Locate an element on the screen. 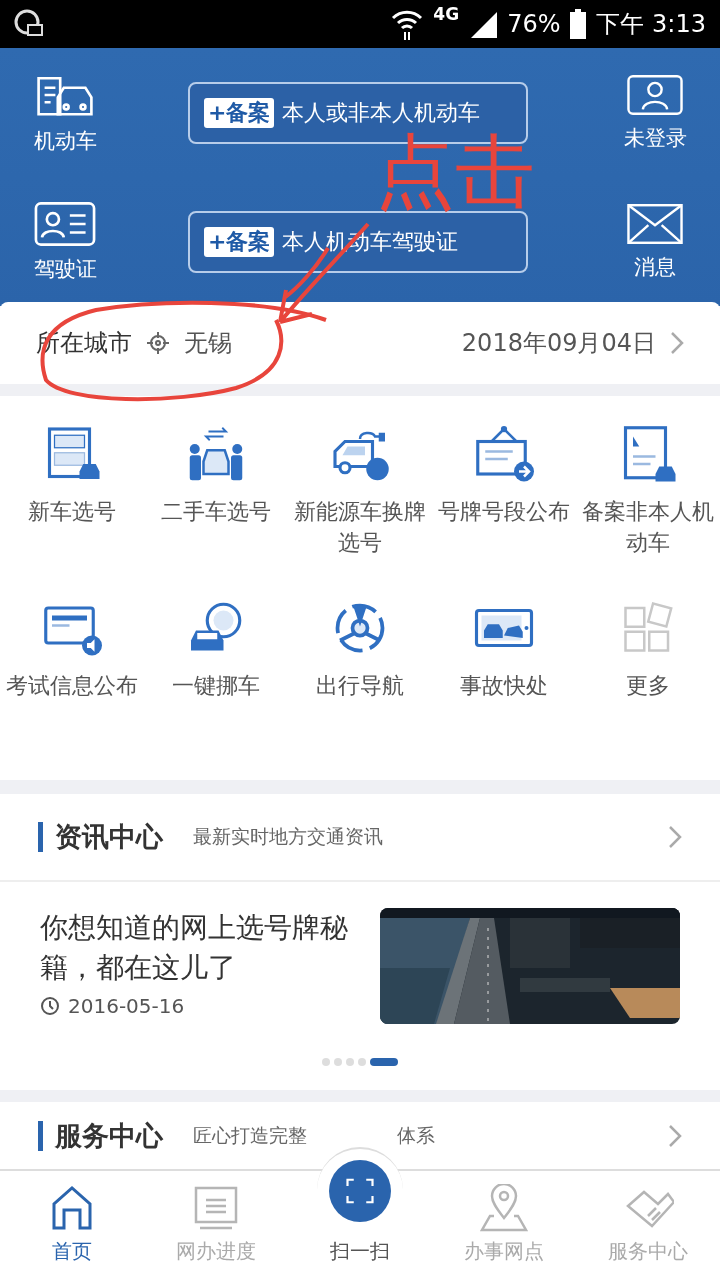 The height and width of the screenshot is (1279, 720). clock: 下午 3:13 is located at coordinates (651, 24).